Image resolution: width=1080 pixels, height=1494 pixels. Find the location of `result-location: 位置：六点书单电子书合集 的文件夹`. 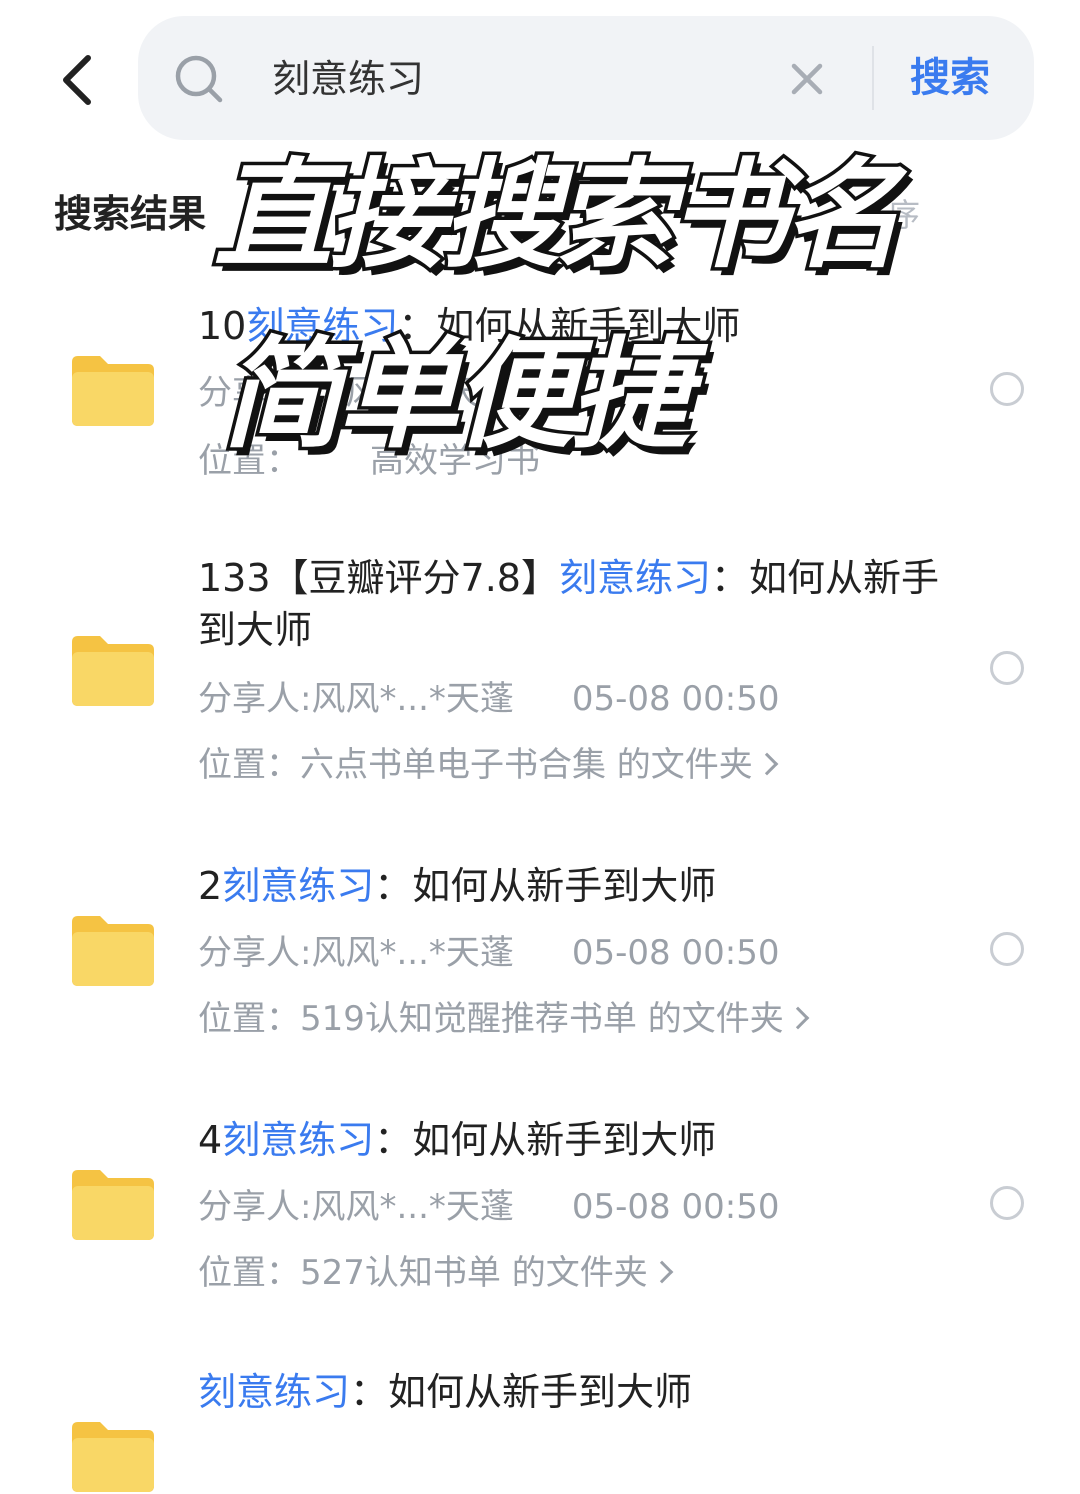

result-location: 位置：六点书单电子书合集 的文件夹 is located at coordinates (488, 765).